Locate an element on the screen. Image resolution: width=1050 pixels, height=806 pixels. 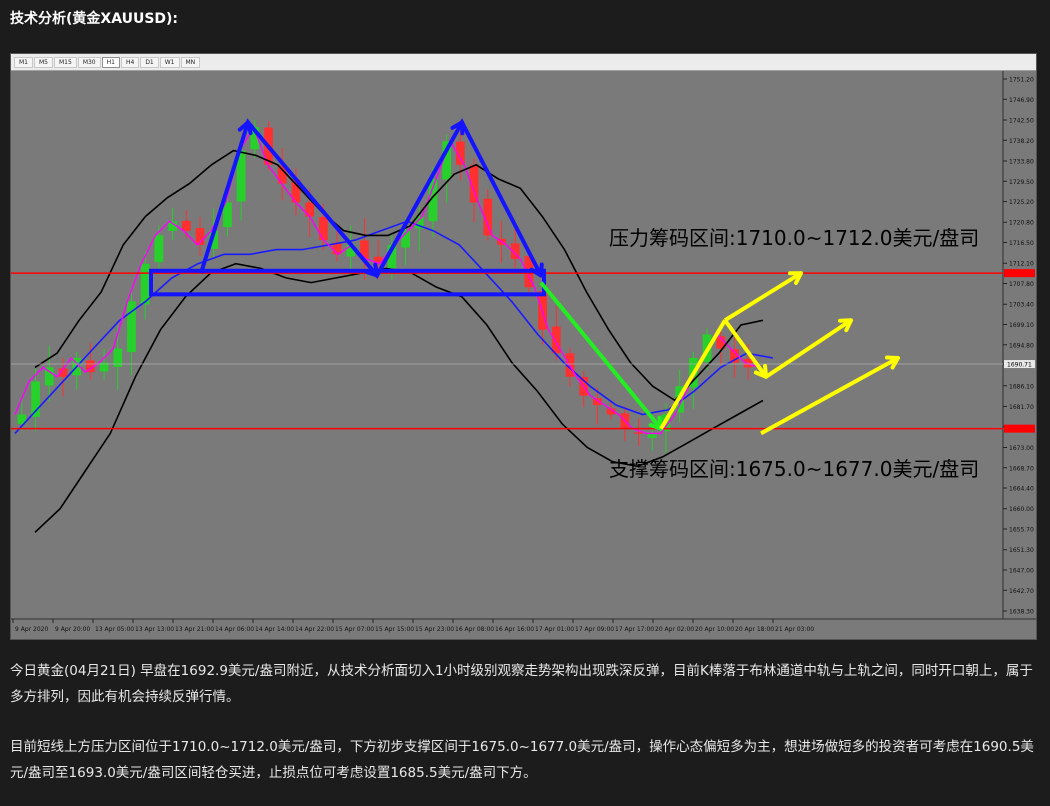
y-tick-label: 1651.30 is located at coordinates (1021, 550).